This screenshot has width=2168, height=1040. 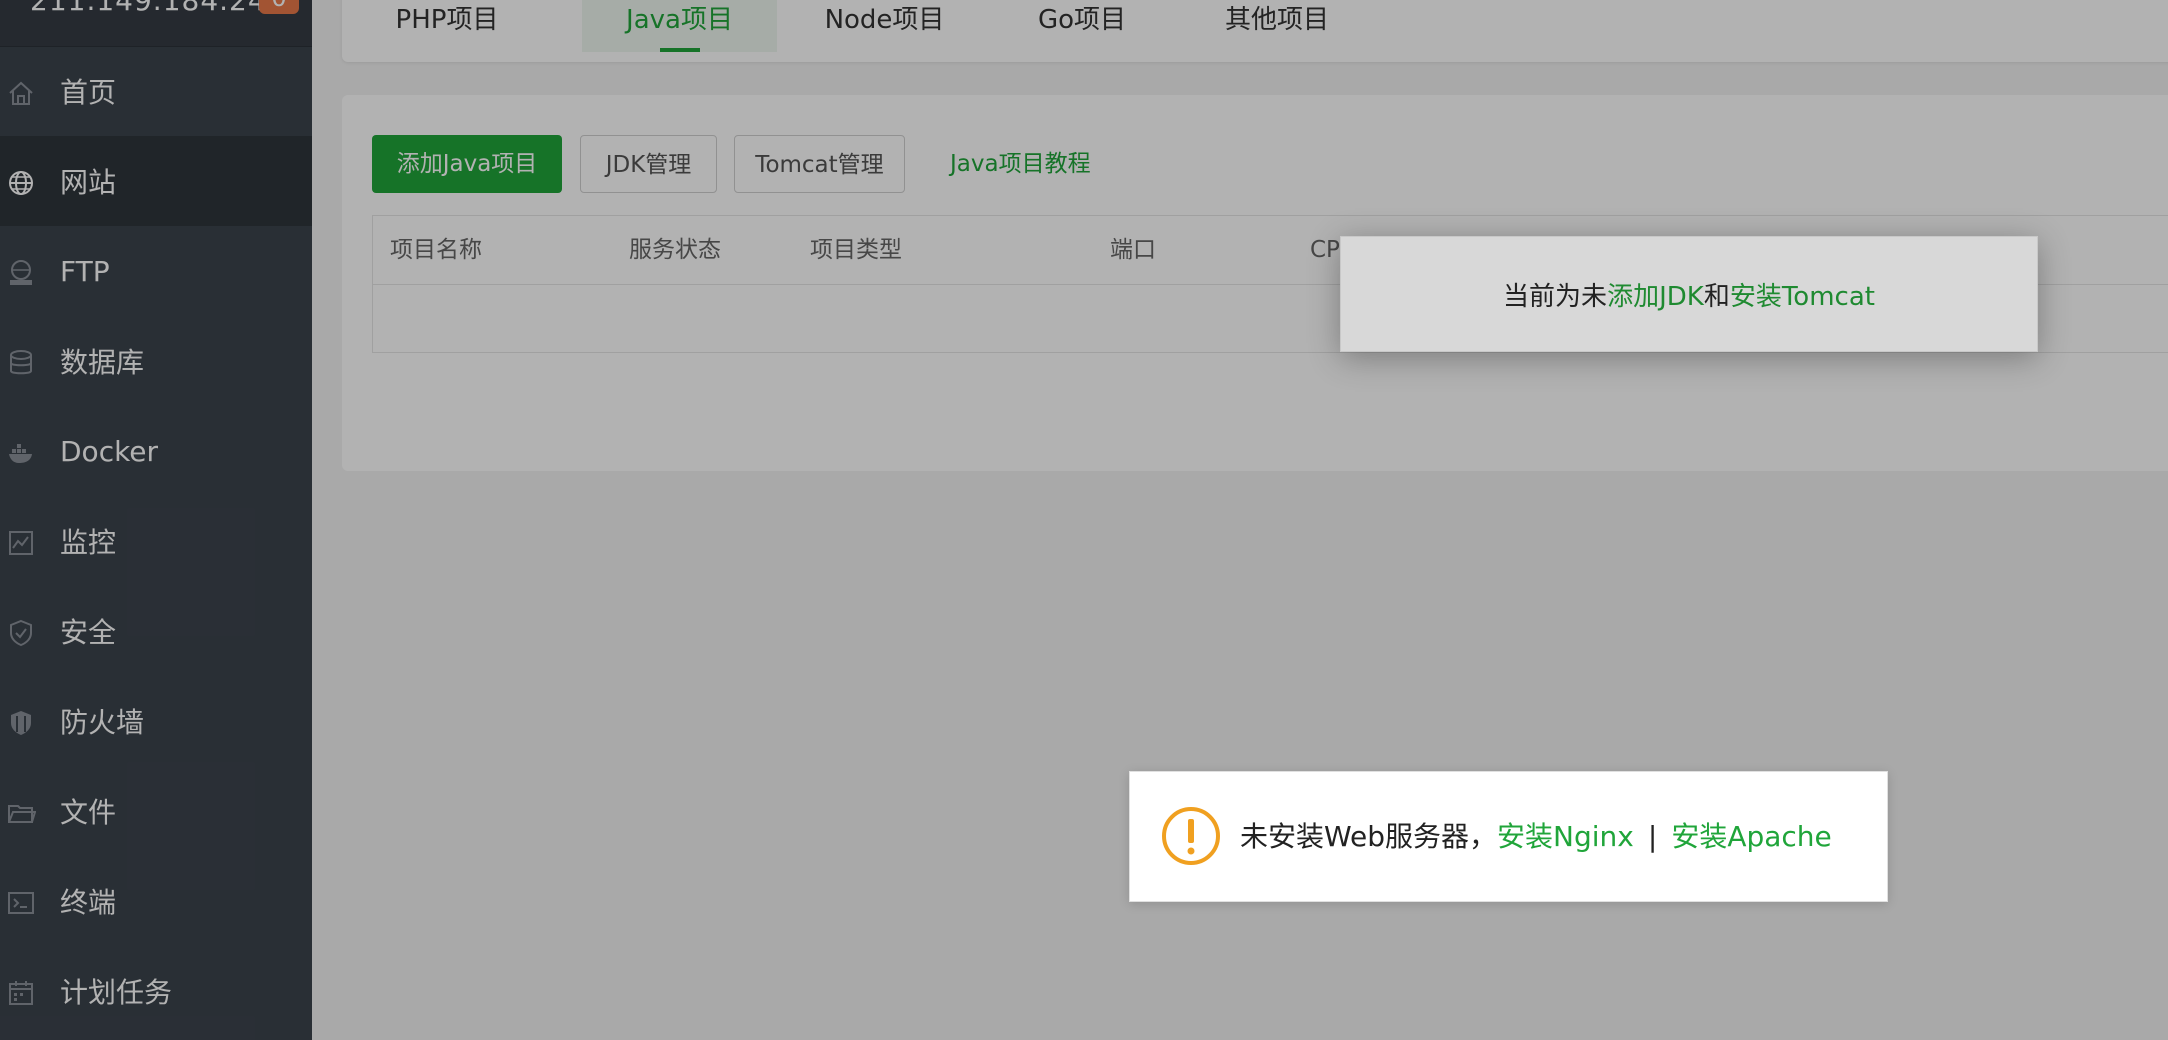 What do you see at coordinates (1565, 836) in the screenshot?
I see `install-nginx-link: 安装Nginx` at bounding box center [1565, 836].